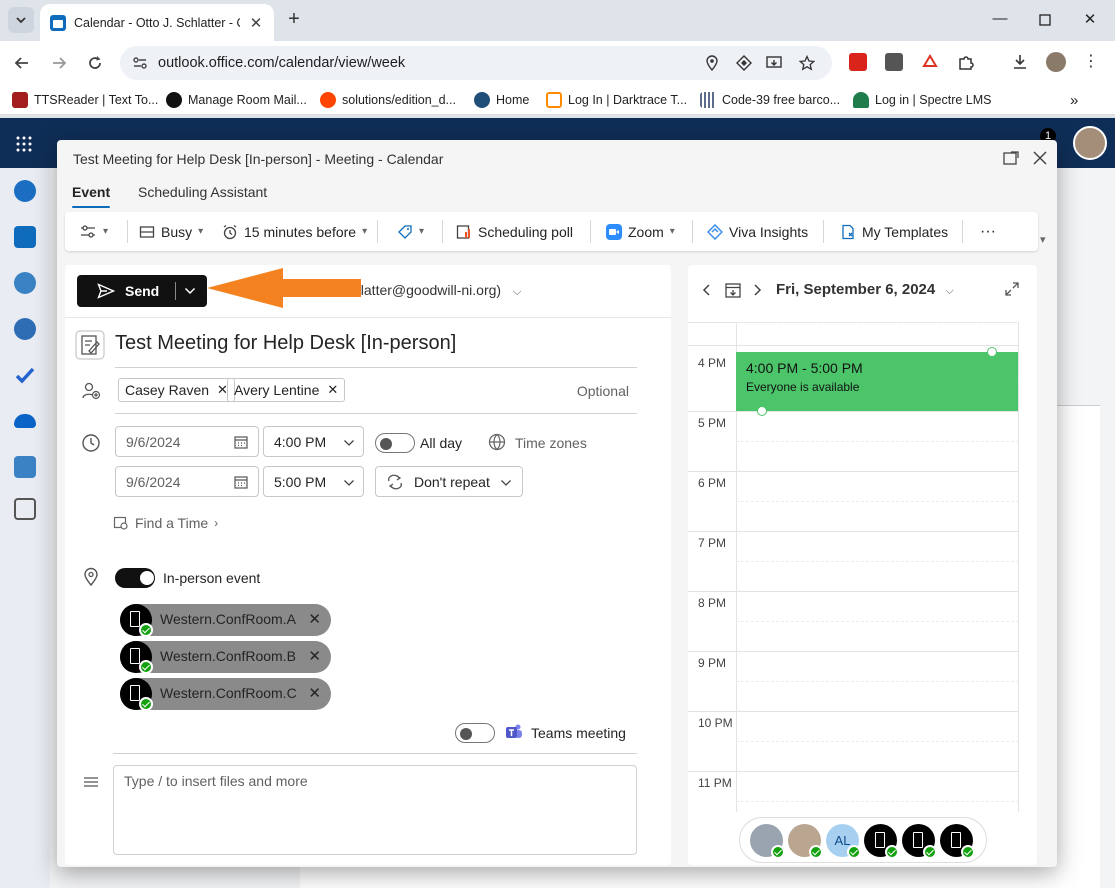 The height and width of the screenshot is (888, 1115). Describe the element at coordinates (514, 231) in the screenshot. I see `scheduling-poll-button: Scheduling poll` at that location.